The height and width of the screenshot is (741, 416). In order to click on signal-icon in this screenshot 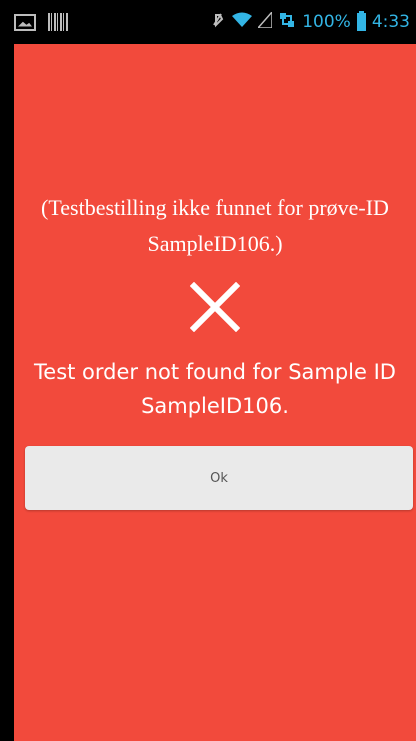, I will do `click(264, 21)`.